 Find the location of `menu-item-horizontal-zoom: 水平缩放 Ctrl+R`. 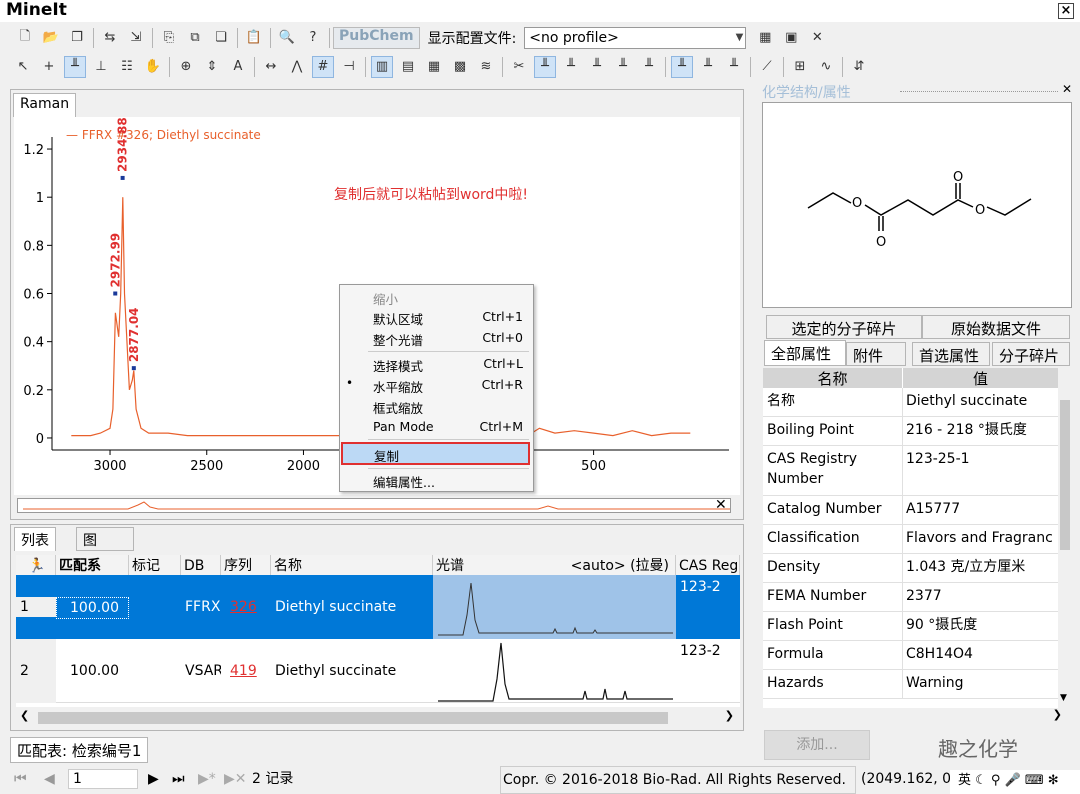

menu-item-horizontal-zoom: 水平缩放 Ctrl+R is located at coordinates (448, 386).